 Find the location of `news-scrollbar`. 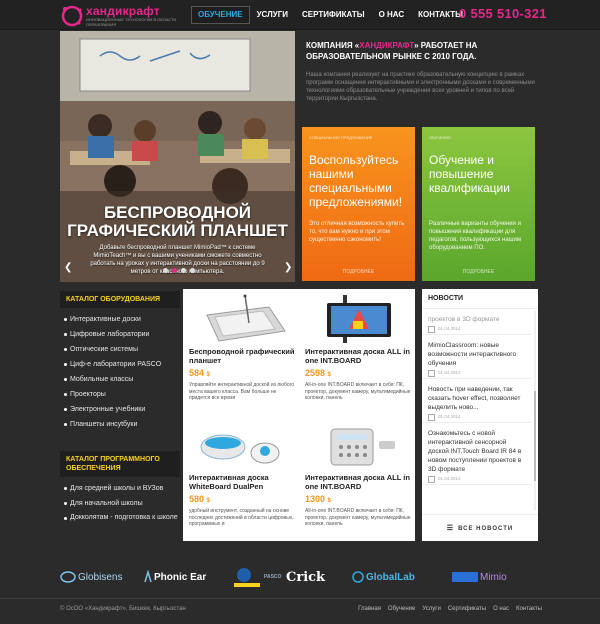

news-scrollbar is located at coordinates (535, 411).